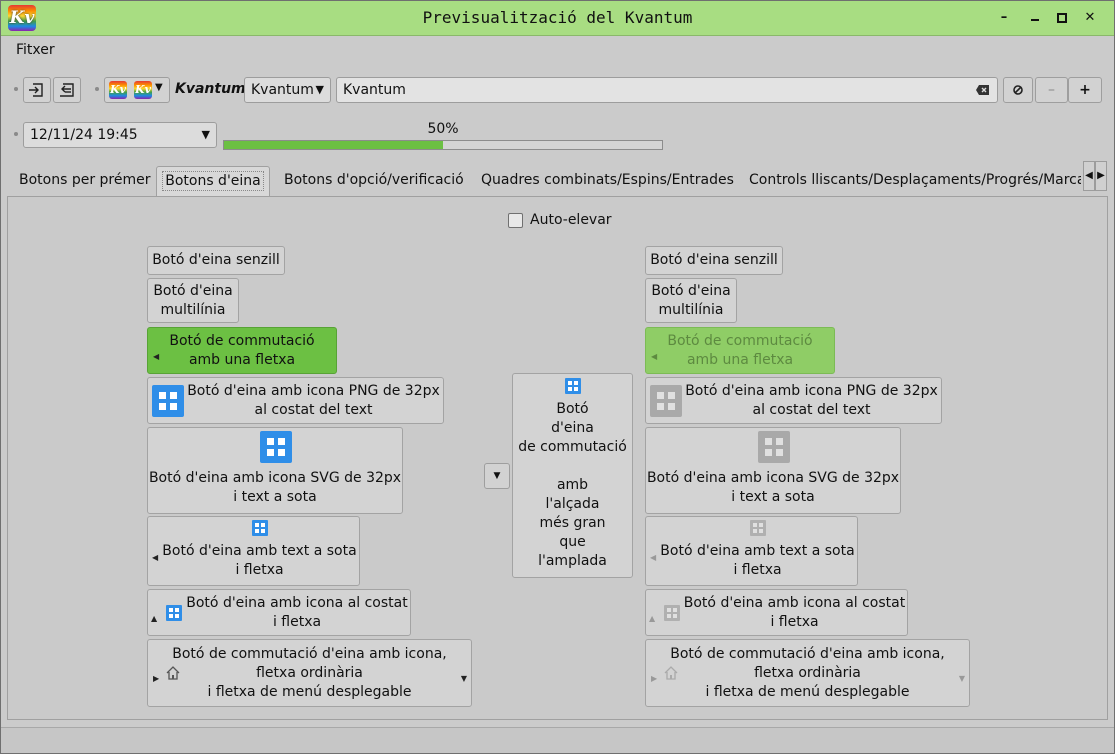 This screenshot has height=754, width=1115. Describe the element at coordinates (1004, 18) in the screenshot. I see `minimize-button: –` at that location.